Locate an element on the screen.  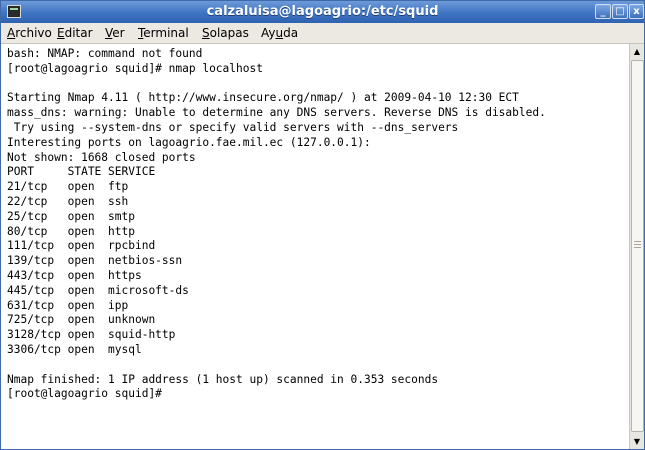
terminal-line: 445/tcp open microsoft-ds is located at coordinates (98, 290).